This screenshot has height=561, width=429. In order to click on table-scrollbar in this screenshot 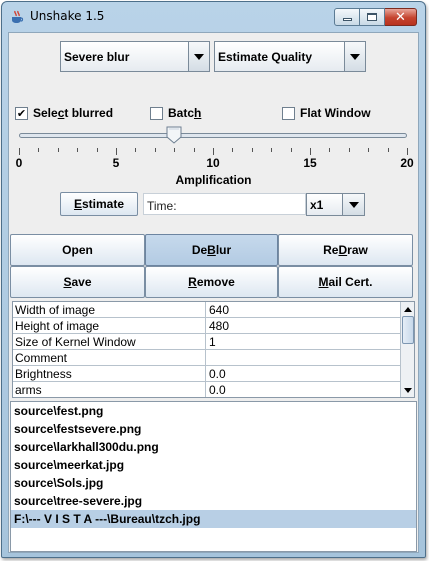, I will do `click(407, 349)`.